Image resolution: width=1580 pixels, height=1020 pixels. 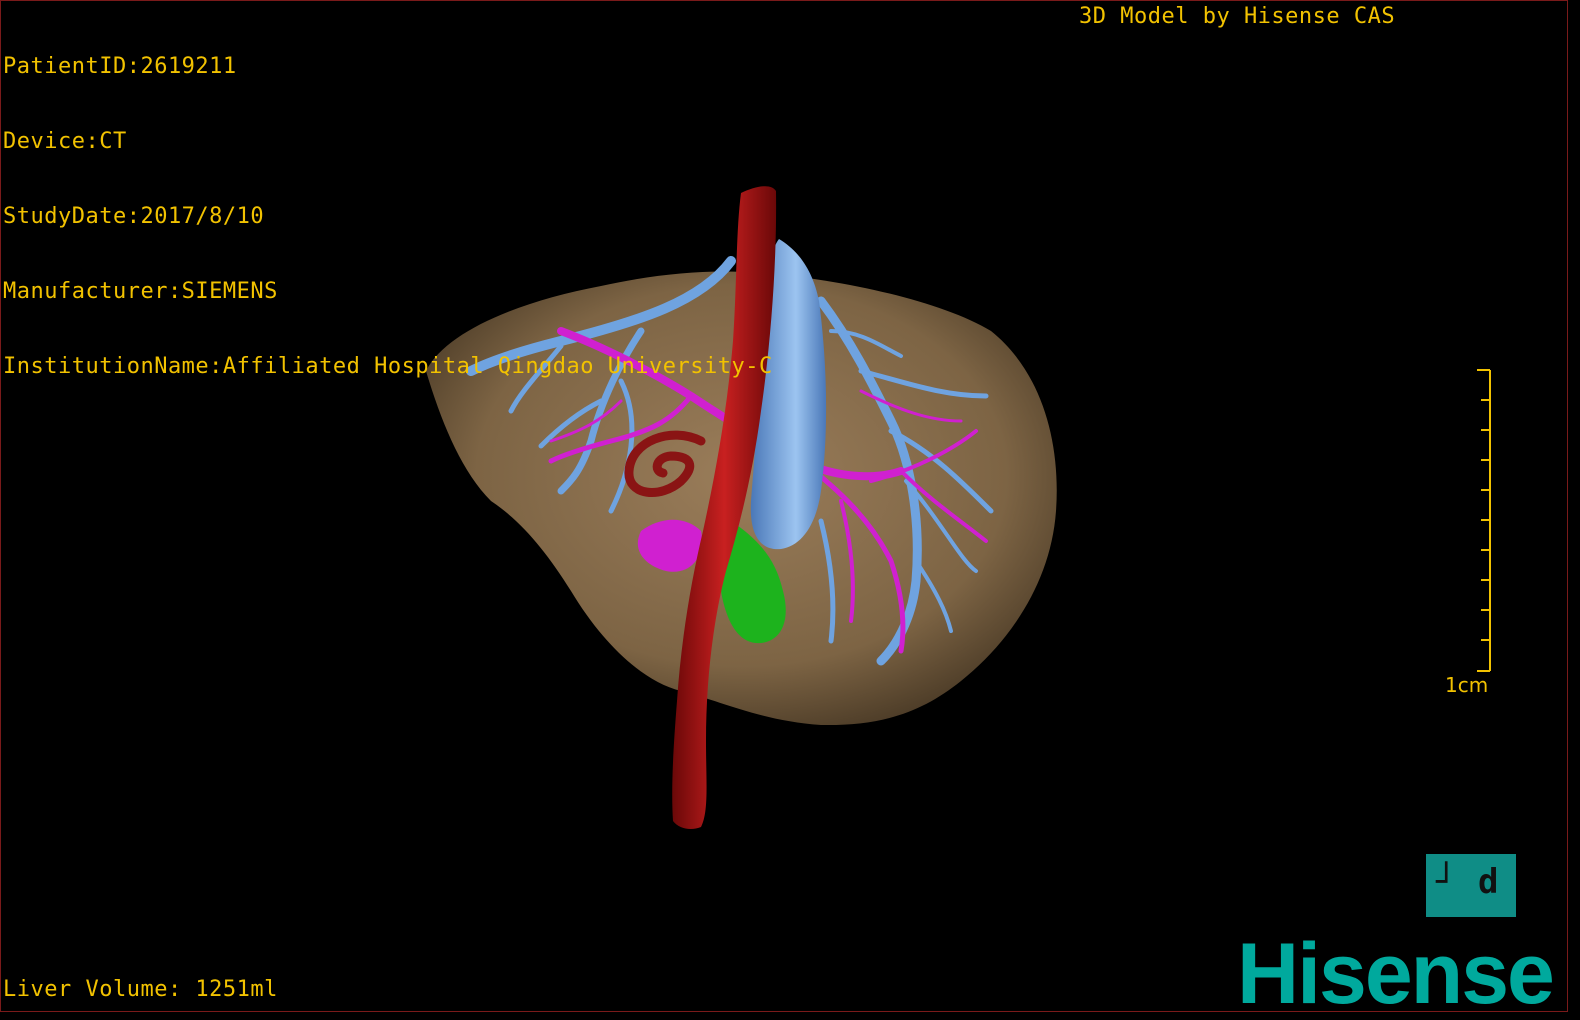 What do you see at coordinates (1471, 885) in the screenshot?
I see `hisense-logo-mark: ┘ d` at bounding box center [1471, 885].